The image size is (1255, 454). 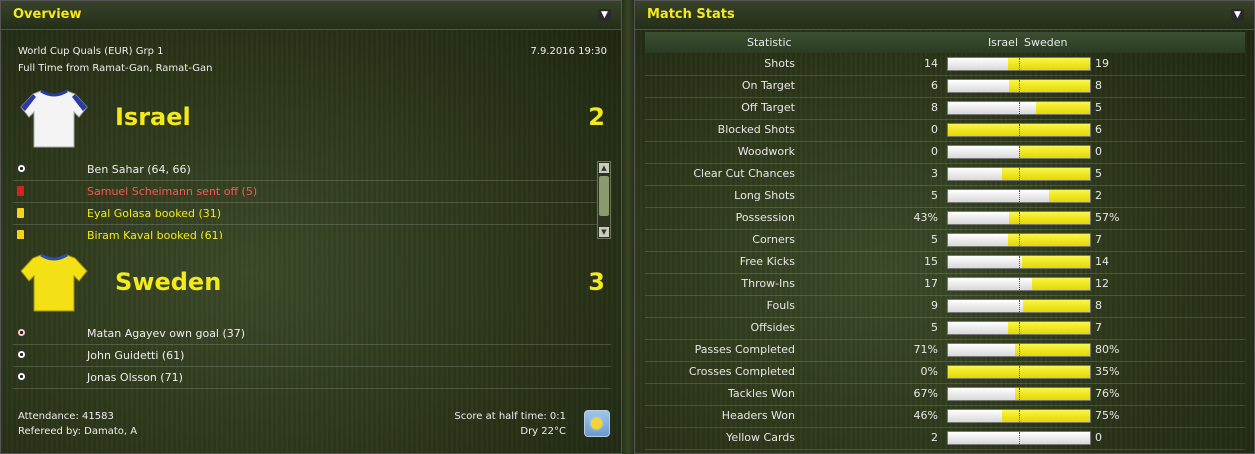 What do you see at coordinates (945, 372) in the screenshot?
I see `stat-row: Crosses Completed 0% 35%` at bounding box center [945, 372].